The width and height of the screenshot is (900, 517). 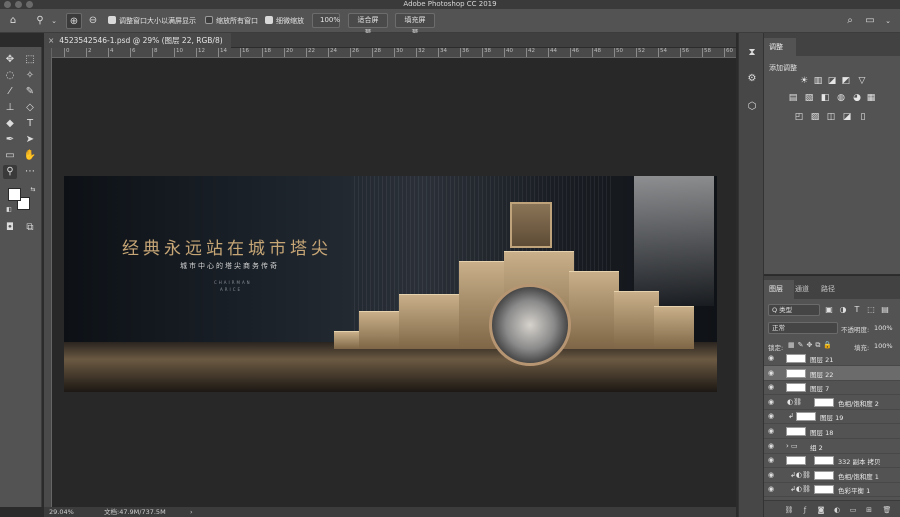 I want to click on path-select-tool-icon: ➤, so click(x=30, y=140).